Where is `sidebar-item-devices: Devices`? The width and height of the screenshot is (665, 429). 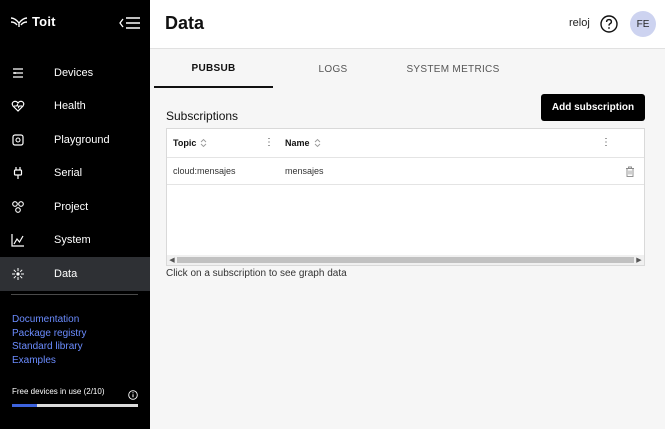 sidebar-item-devices: Devices is located at coordinates (75, 73).